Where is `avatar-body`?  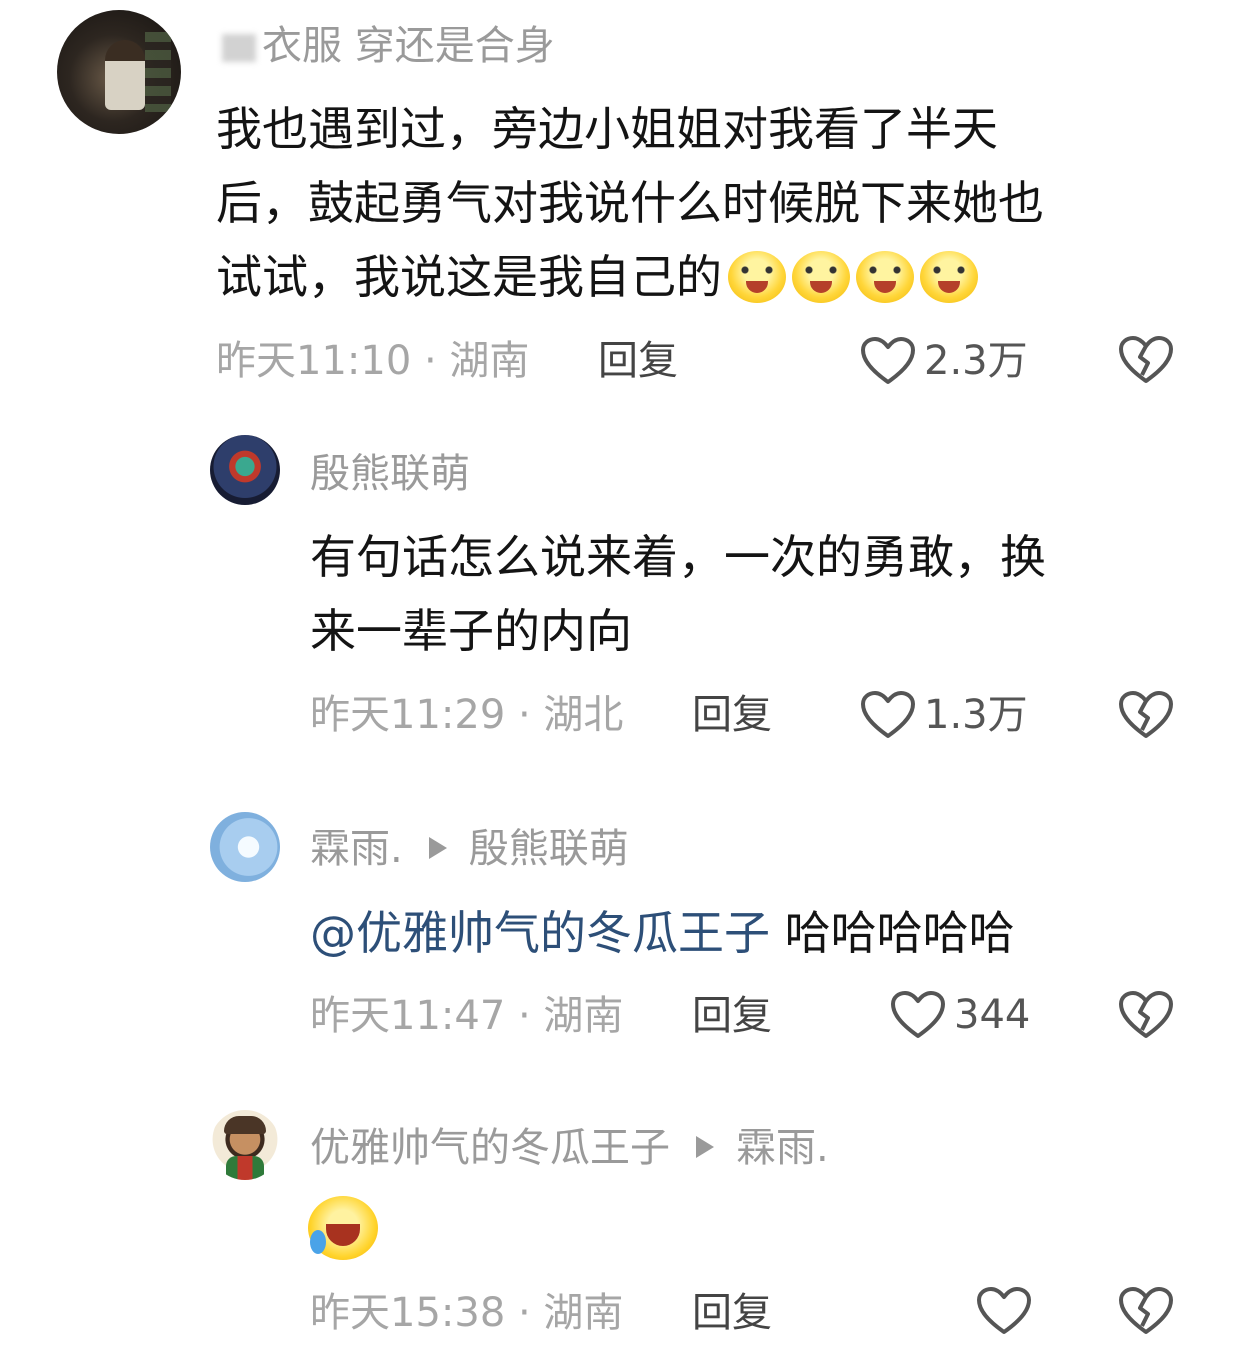
avatar-body is located at coordinates (245, 1168).